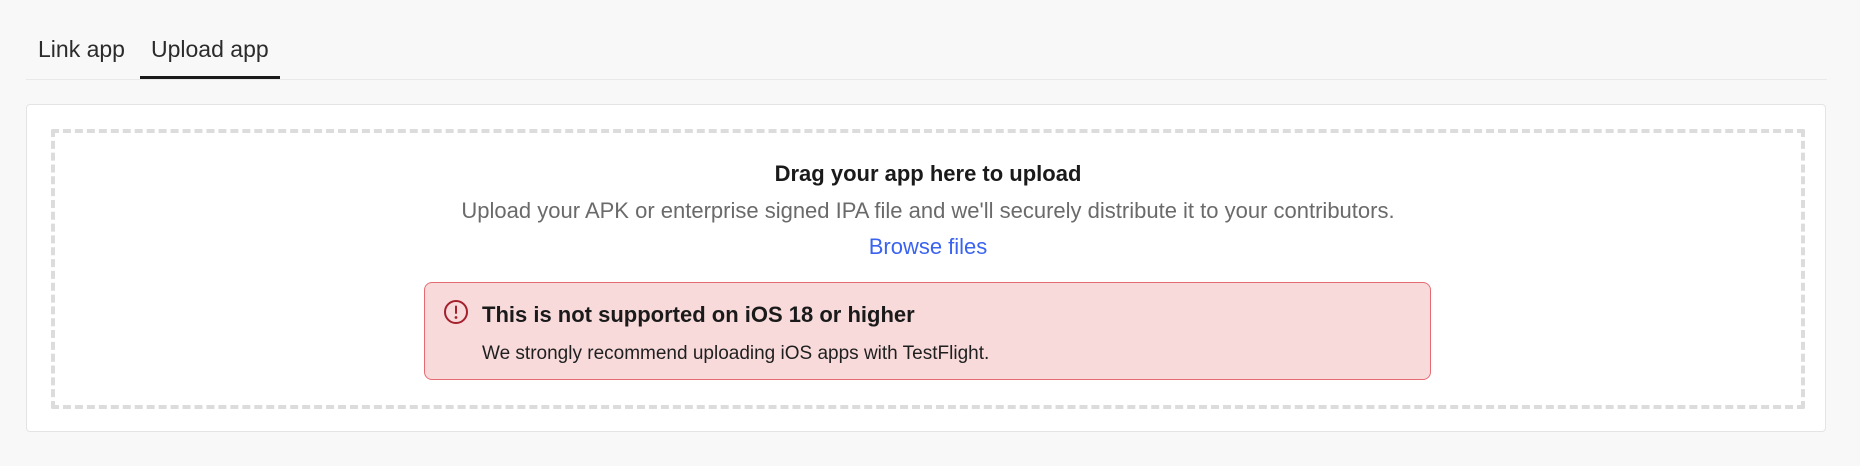 This screenshot has height=466, width=1860. What do you see at coordinates (928, 173) in the screenshot?
I see `drop-zone-title: Drag your app here to upload` at bounding box center [928, 173].